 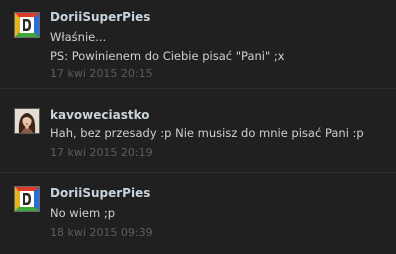 What do you see at coordinates (167, 56) in the screenshot?
I see `message-text: PS: Powinienem do Ciebie pisać "Pani" ;x` at bounding box center [167, 56].